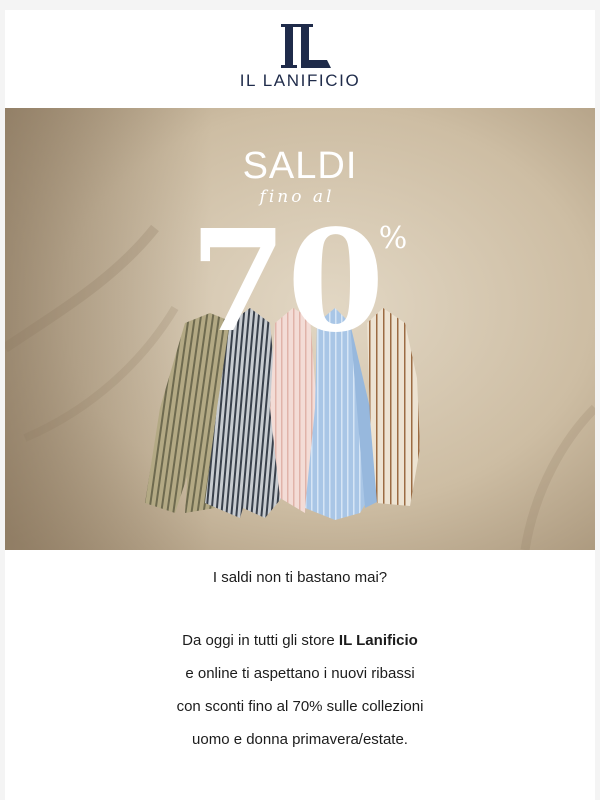 The width and height of the screenshot is (600, 800). I want to click on email-header: IL LANIFICIO, so click(300, 59).